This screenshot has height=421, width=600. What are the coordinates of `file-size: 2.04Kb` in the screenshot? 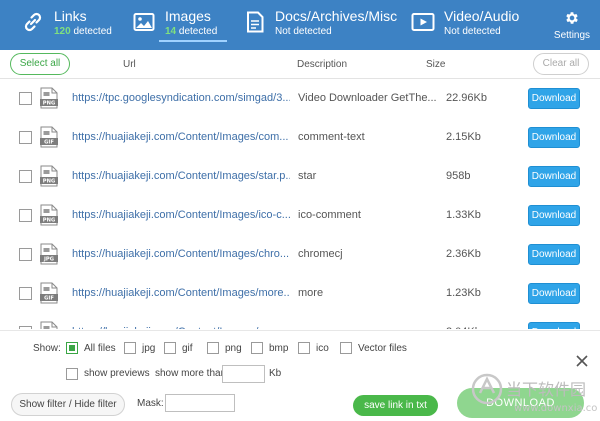 It's located at (463, 327).